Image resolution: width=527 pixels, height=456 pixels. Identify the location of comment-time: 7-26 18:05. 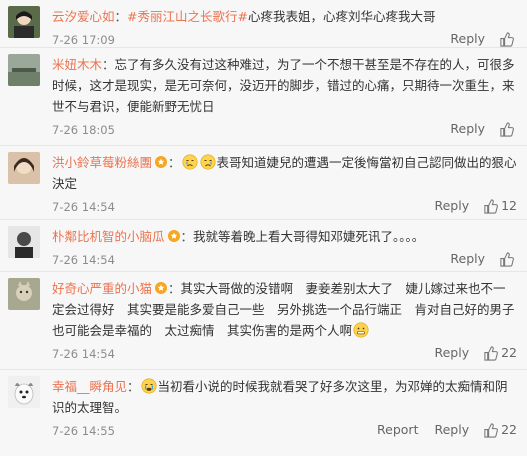
(83, 130).